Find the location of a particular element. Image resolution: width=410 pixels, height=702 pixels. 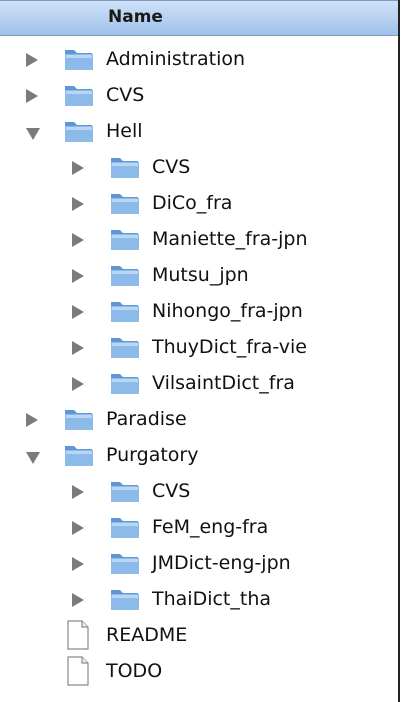

folder-row: Maniette_fra-jpn is located at coordinates (198, 240).